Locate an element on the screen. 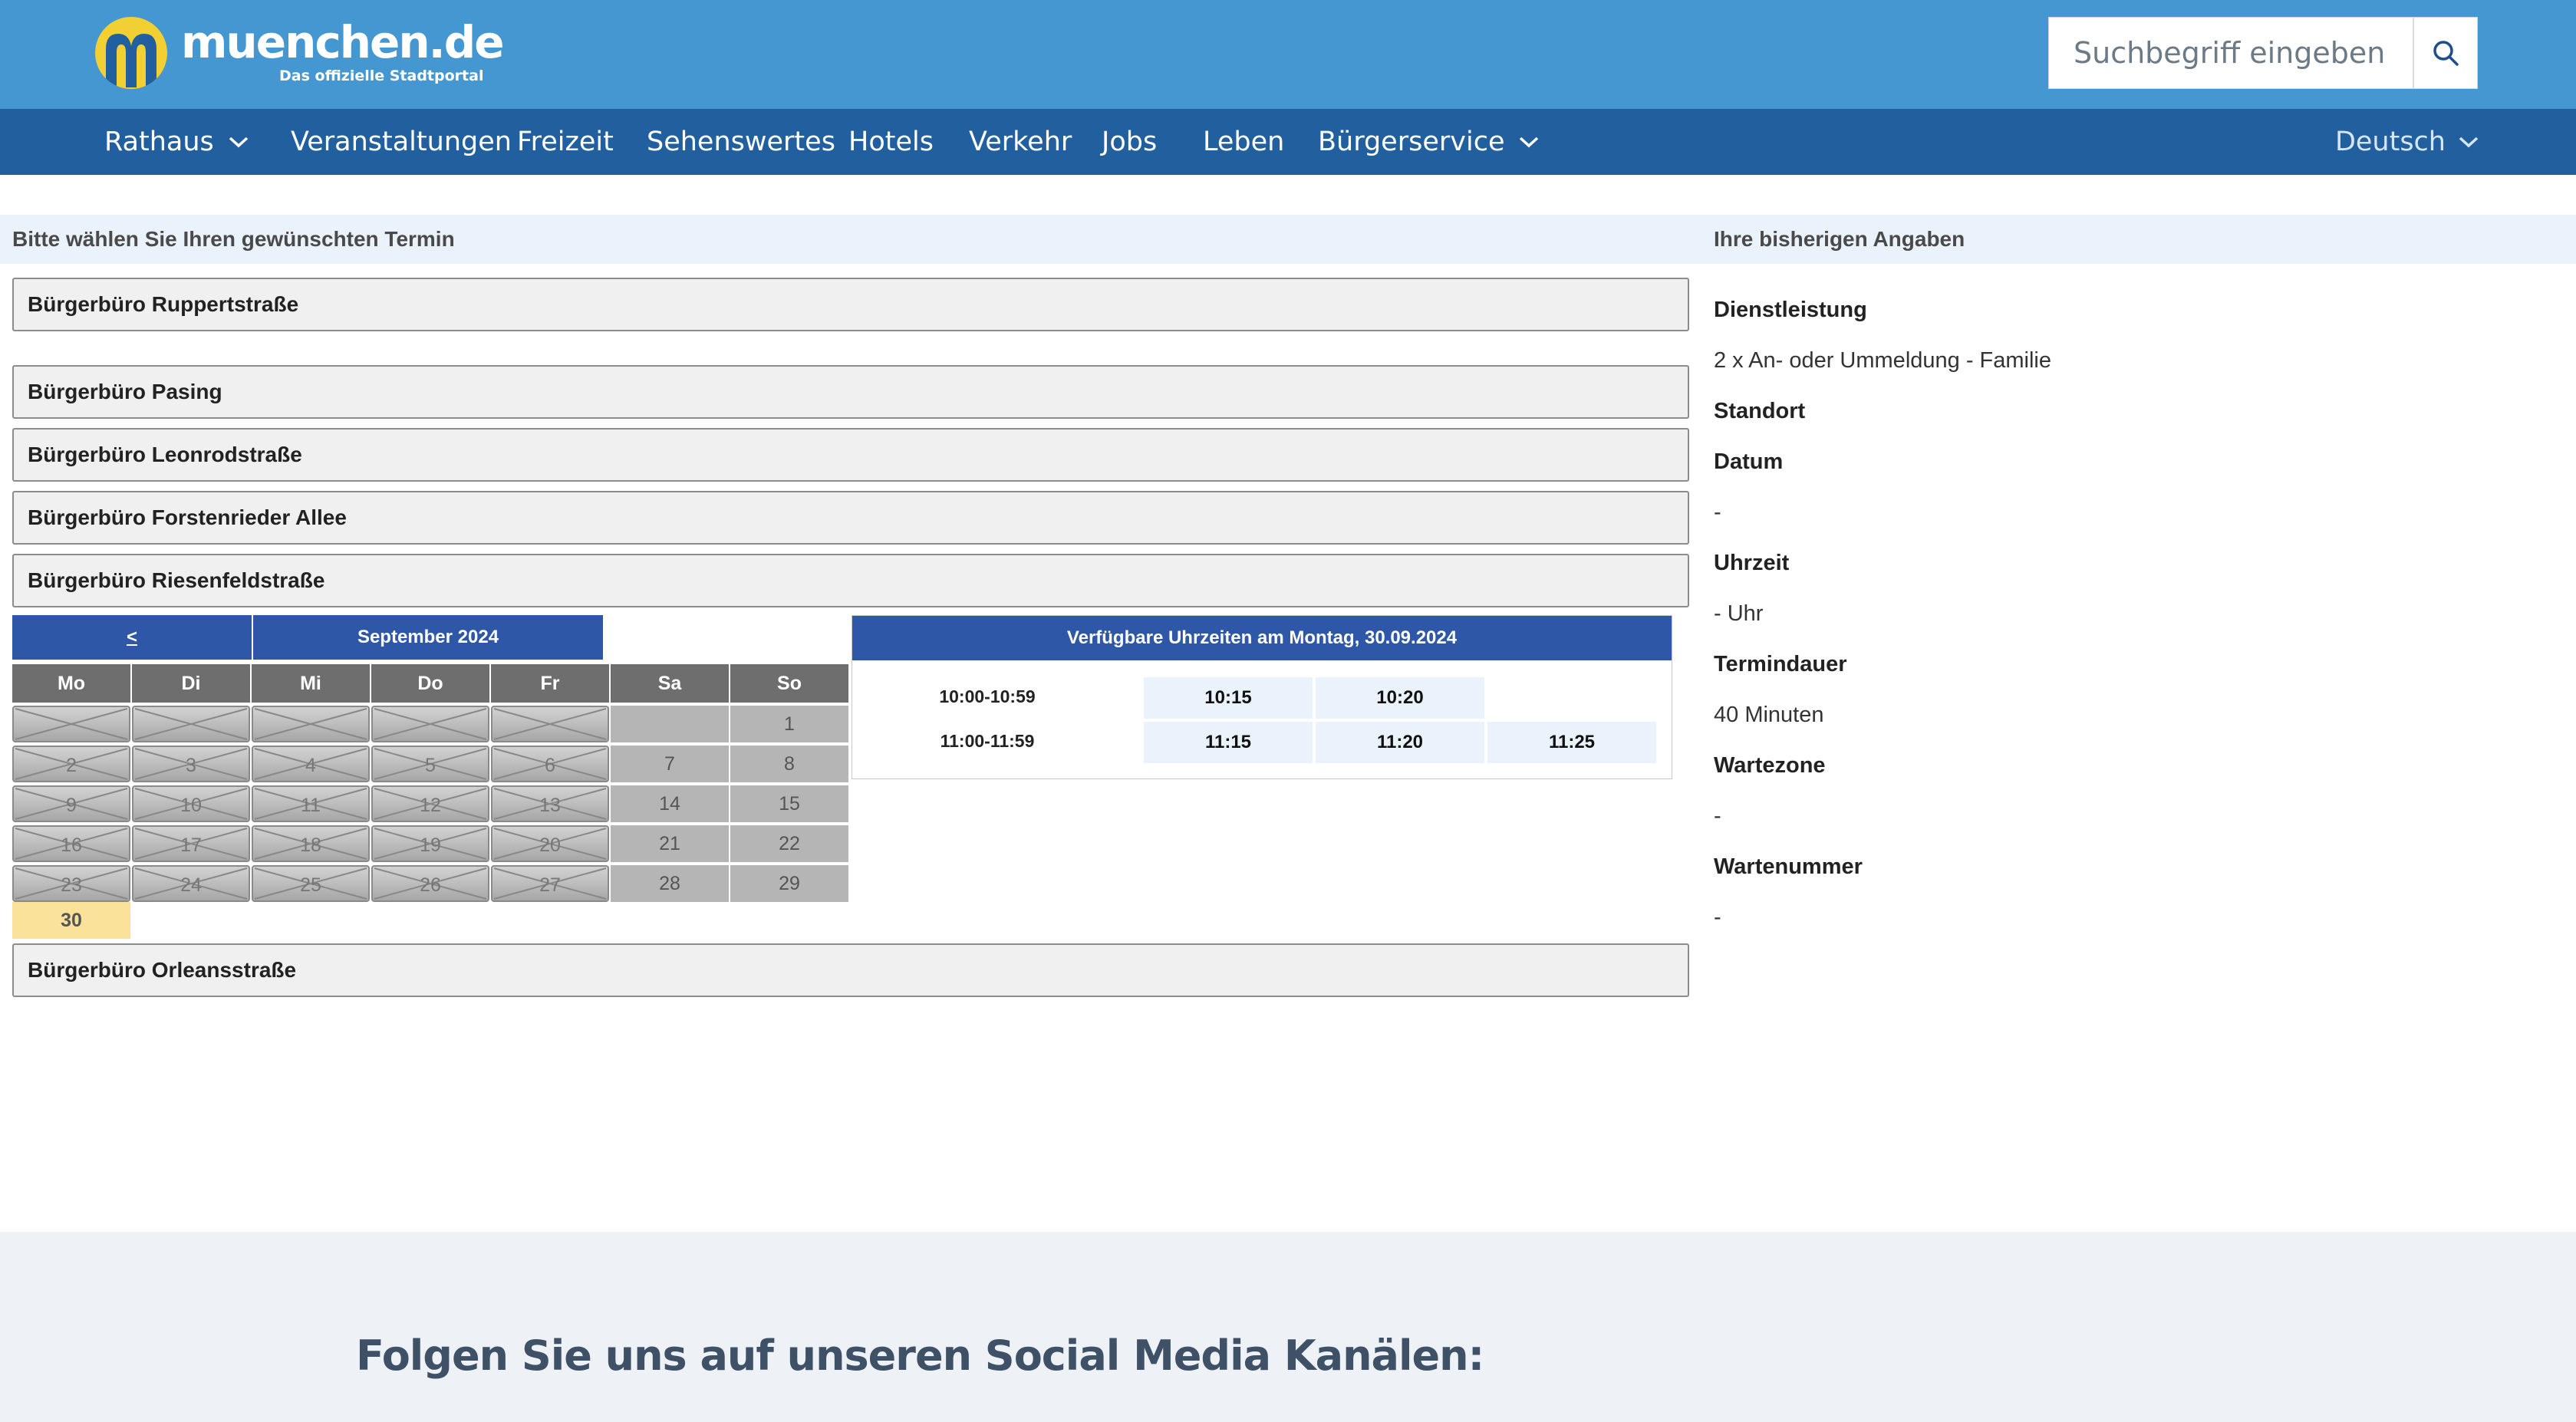 This screenshot has height=1422, width=2576. waitnumber-value: - is located at coordinates (1717, 917).